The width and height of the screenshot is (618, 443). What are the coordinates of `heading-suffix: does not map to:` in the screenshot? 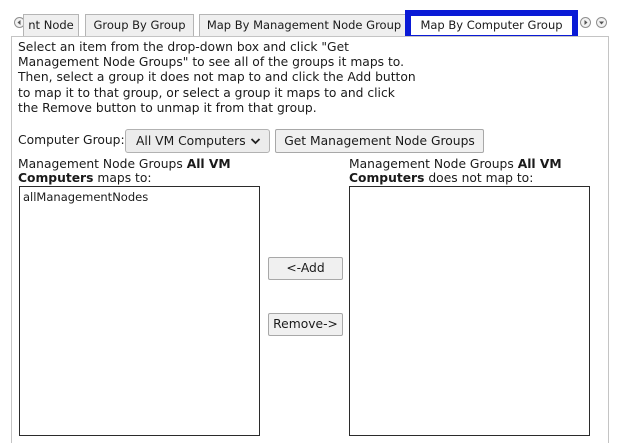 It's located at (481, 178).